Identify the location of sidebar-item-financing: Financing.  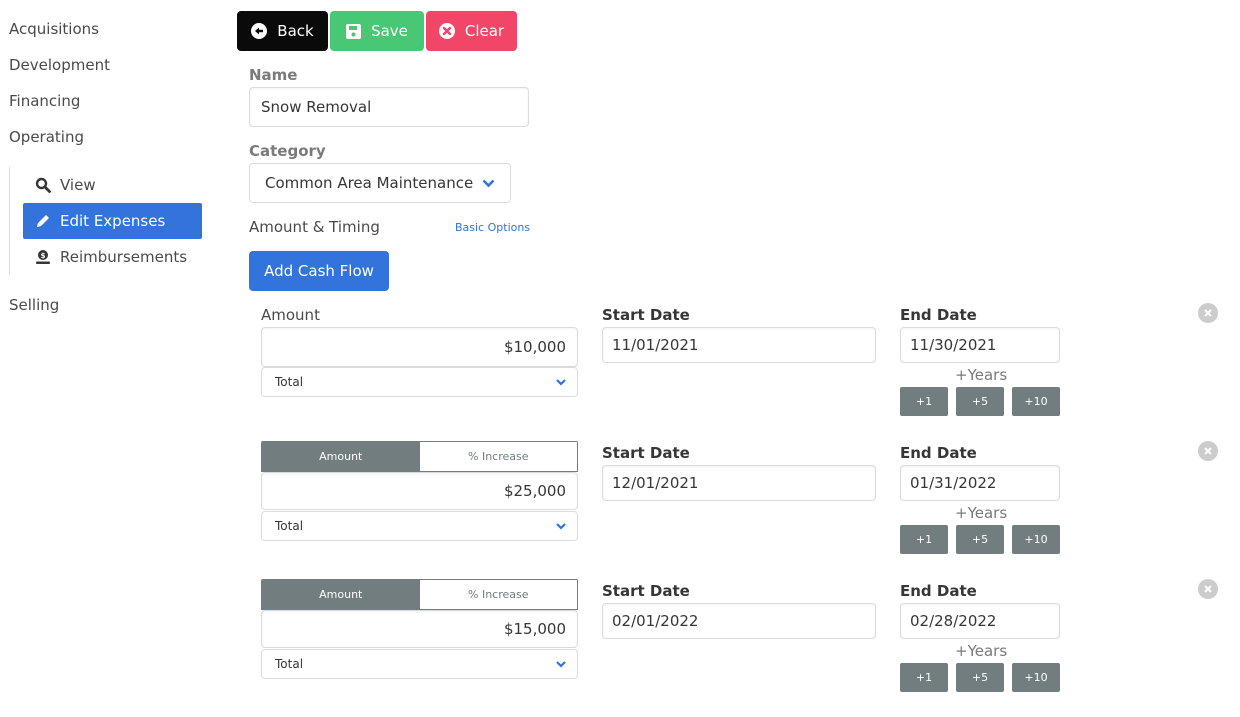
(44, 101).